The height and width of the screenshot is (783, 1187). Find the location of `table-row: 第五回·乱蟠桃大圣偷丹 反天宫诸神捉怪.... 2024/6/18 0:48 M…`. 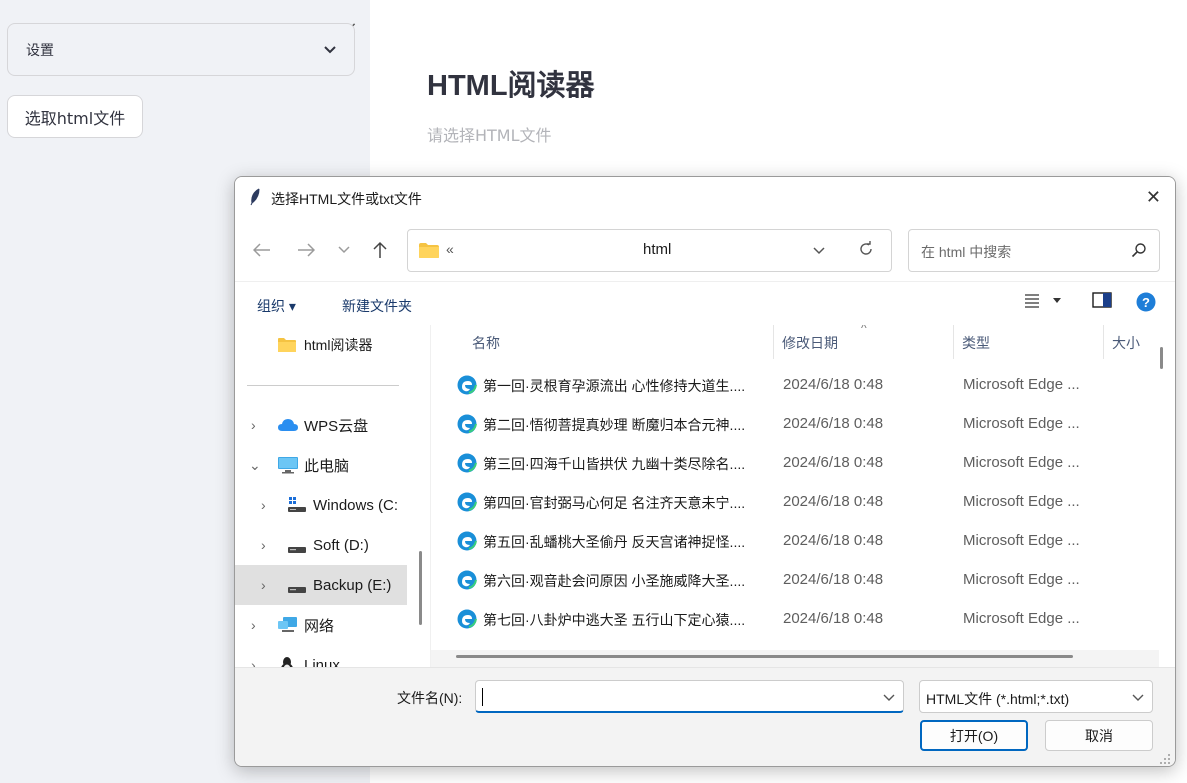

table-row: 第五回·乱蟠桃大圣偷丹 反天宫诸神捉怪.... 2024/6/18 0:48 M… is located at coordinates (795, 540).